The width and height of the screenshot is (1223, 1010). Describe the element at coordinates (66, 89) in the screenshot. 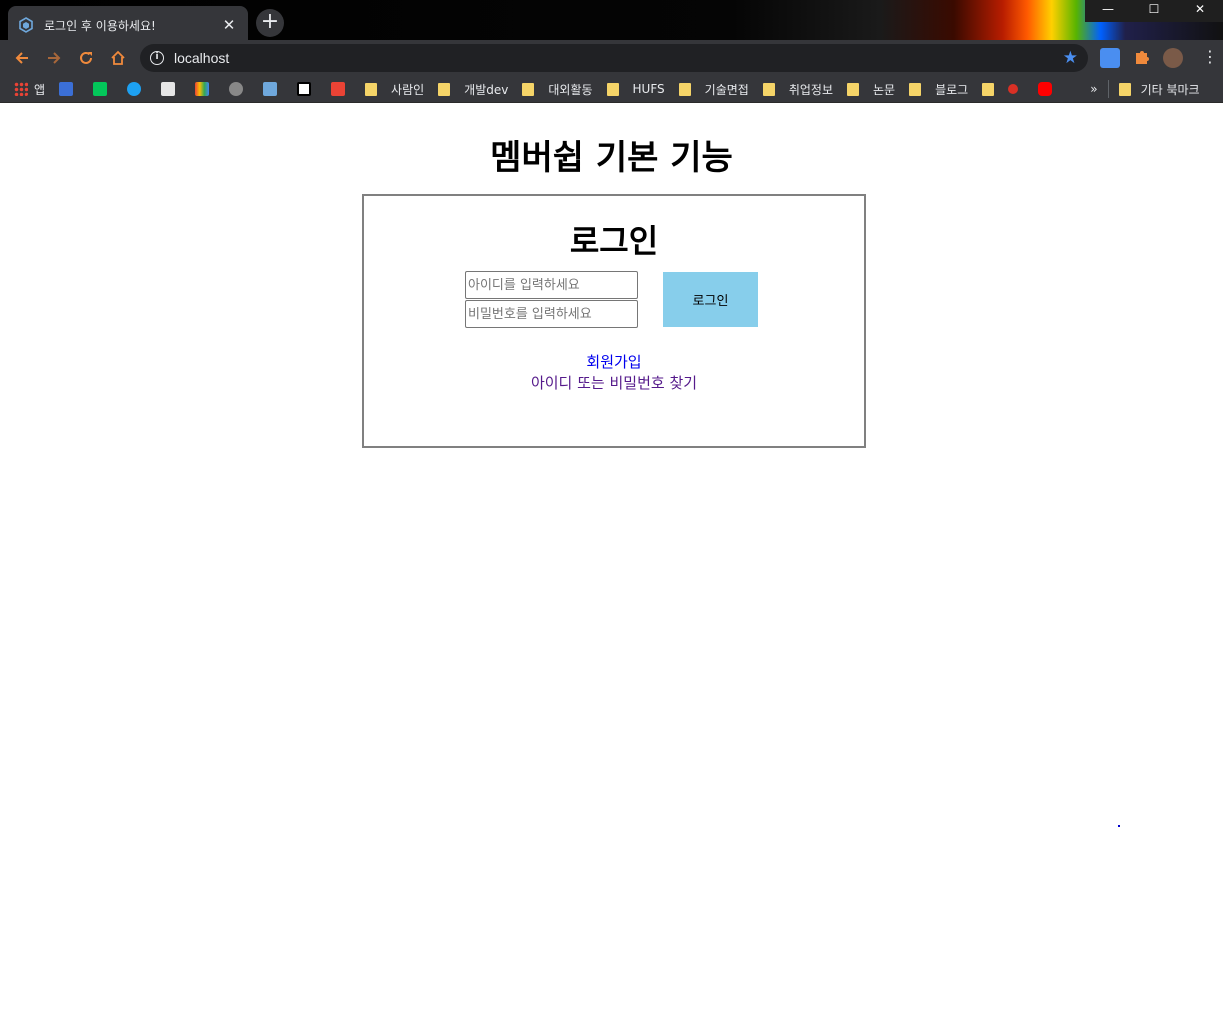

I see `jam-icon` at that location.